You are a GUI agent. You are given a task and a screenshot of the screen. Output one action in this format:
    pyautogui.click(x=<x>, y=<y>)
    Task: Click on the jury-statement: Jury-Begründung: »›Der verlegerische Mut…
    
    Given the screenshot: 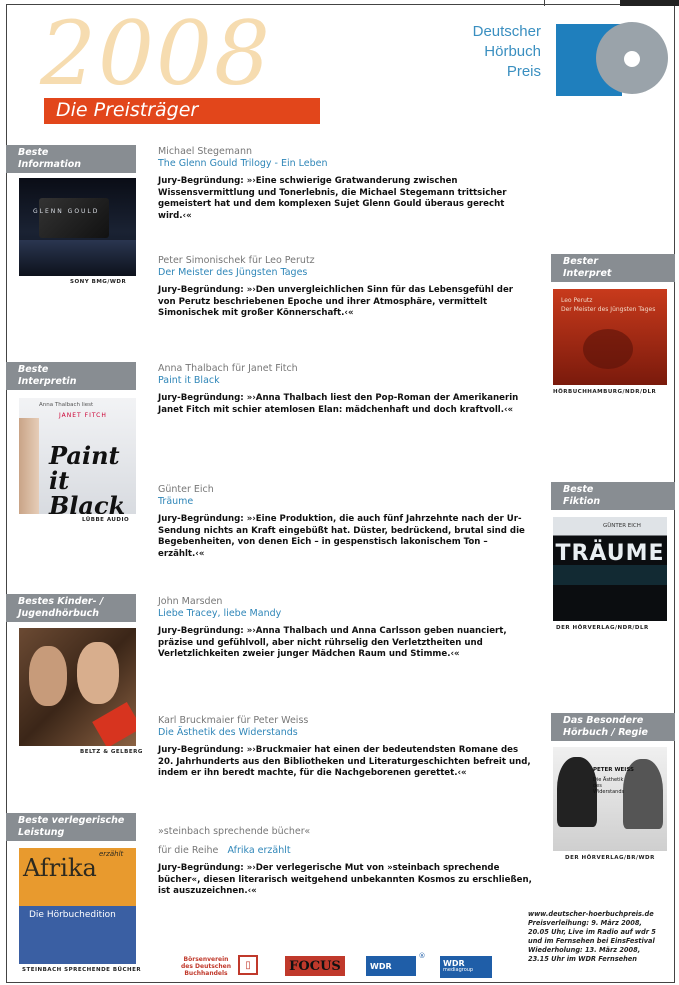 What is the action you would take?
    pyautogui.click(x=345, y=879)
    